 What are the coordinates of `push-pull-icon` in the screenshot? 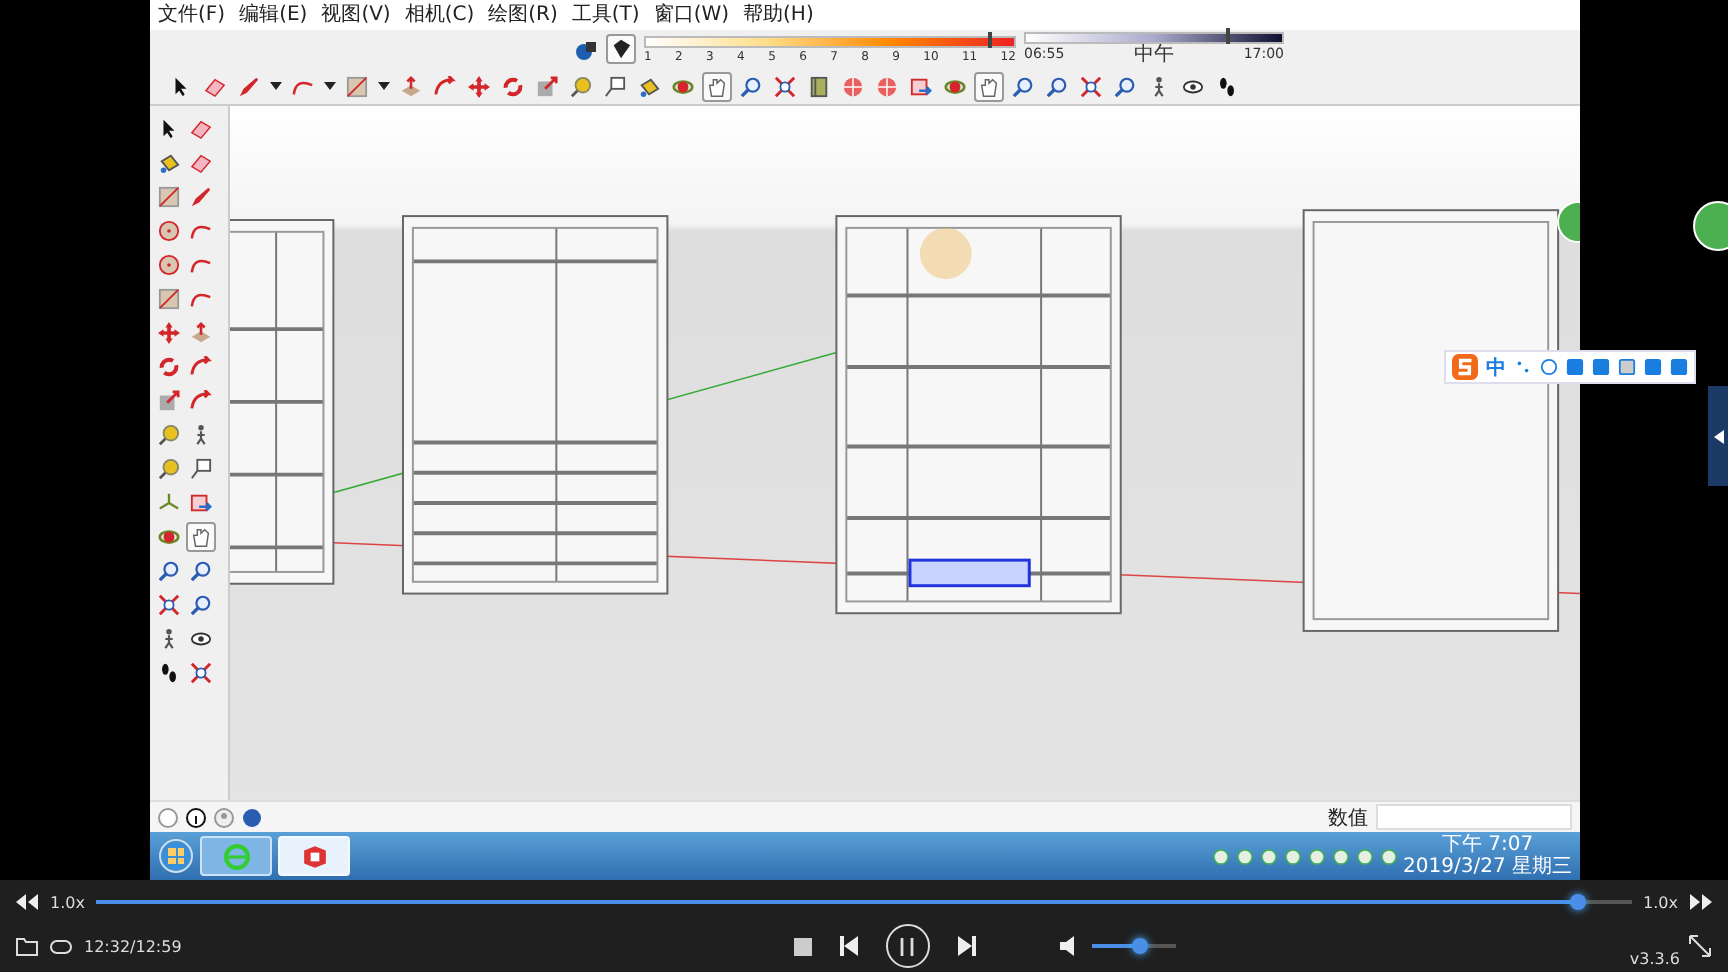 It's located at (201, 333).